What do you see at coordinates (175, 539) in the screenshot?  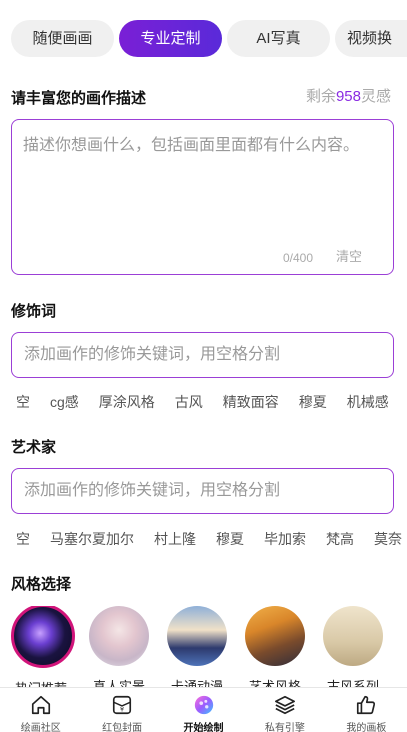 I see `artist-chip: 村上隆` at bounding box center [175, 539].